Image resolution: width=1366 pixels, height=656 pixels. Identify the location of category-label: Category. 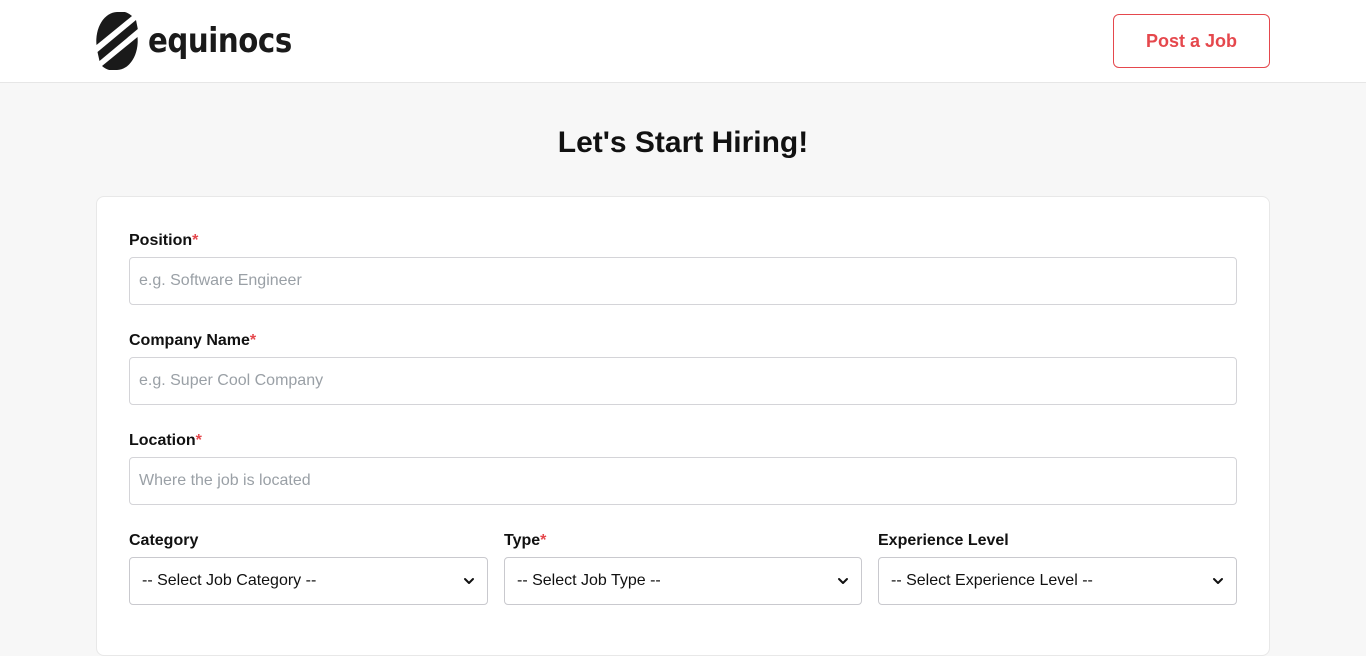
(163, 541).